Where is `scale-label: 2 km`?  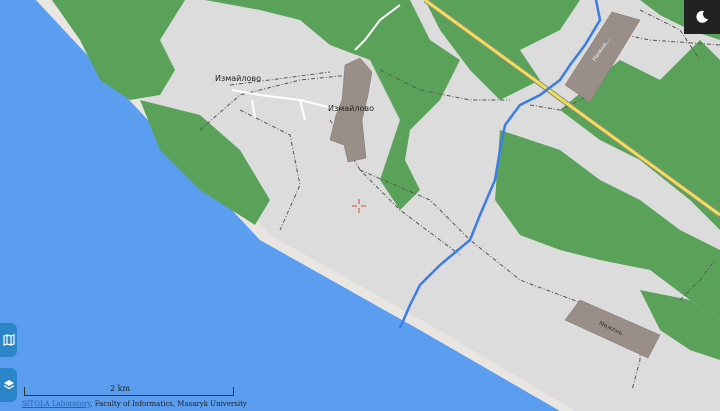
scale-label: 2 km is located at coordinates (120, 388).